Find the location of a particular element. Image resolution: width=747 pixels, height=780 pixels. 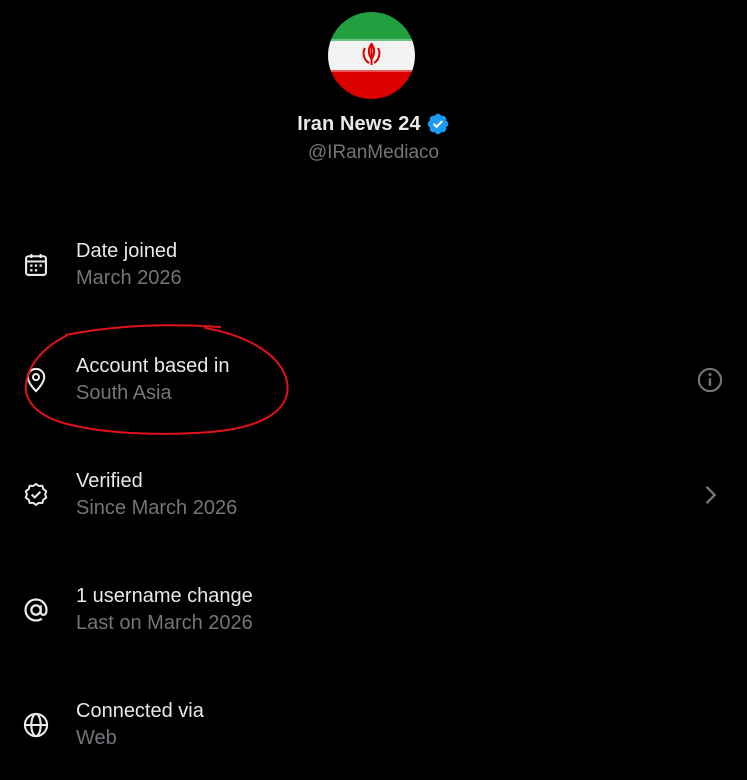

username-change-text: 1 username change Last on March 2026 is located at coordinates (164, 610).